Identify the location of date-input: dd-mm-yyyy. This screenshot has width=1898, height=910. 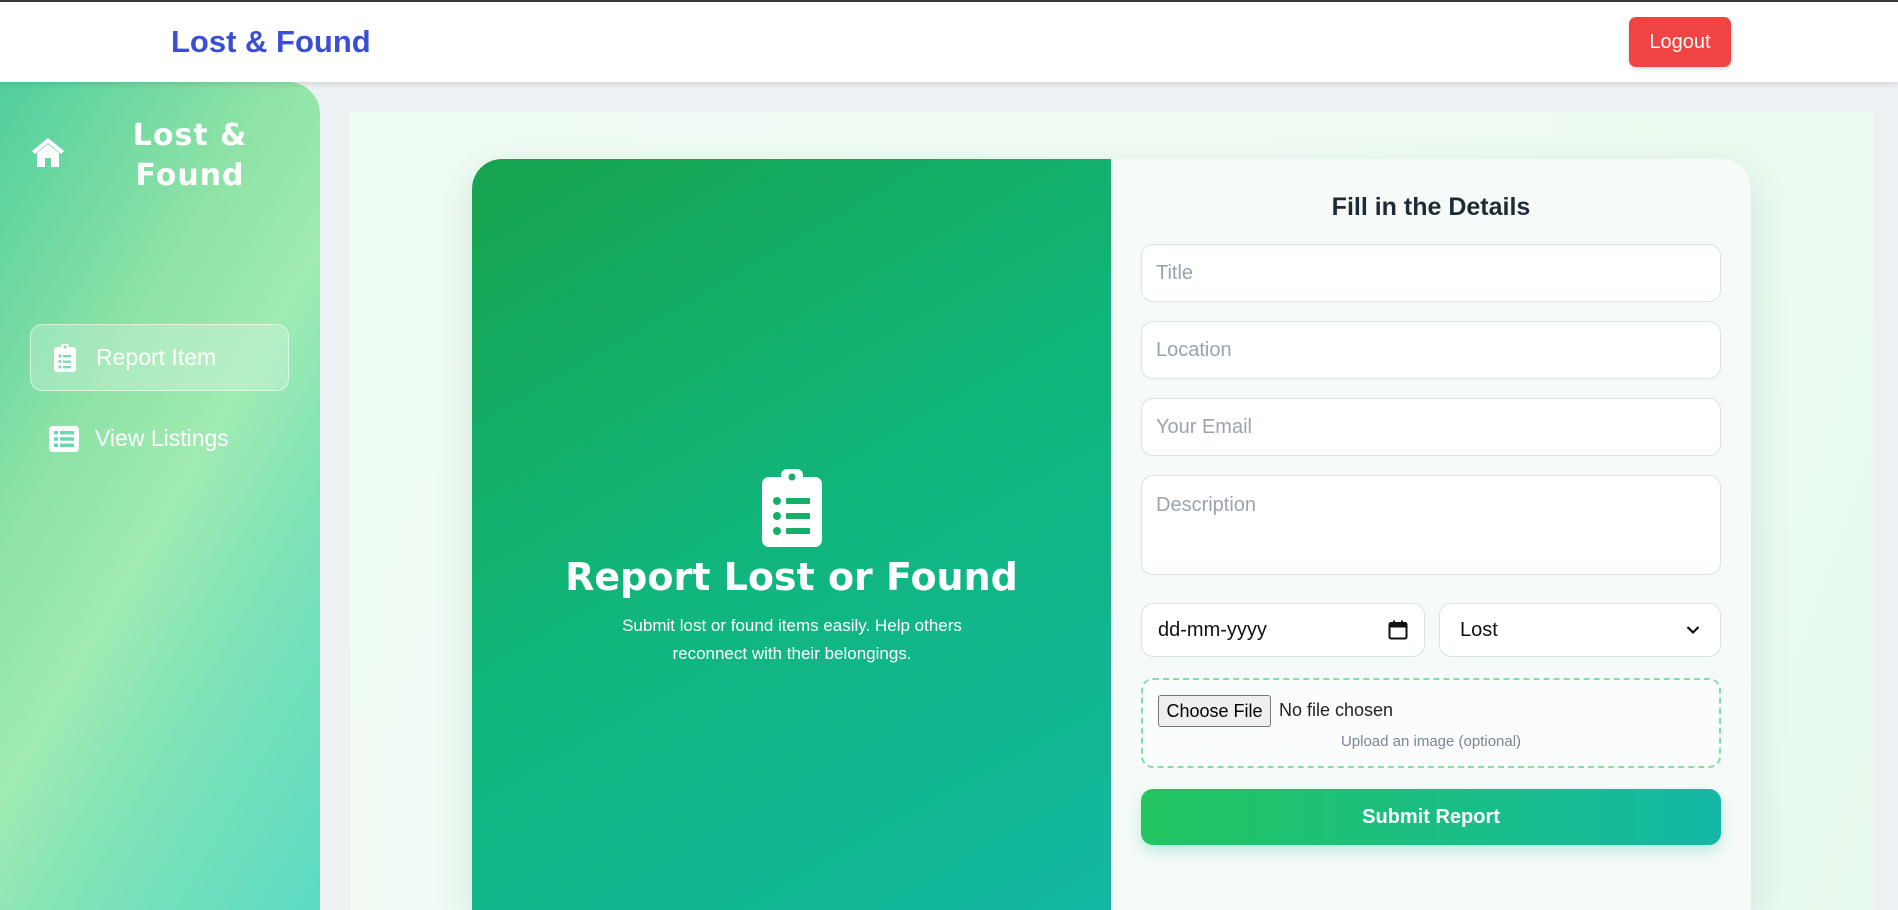
(1283, 630).